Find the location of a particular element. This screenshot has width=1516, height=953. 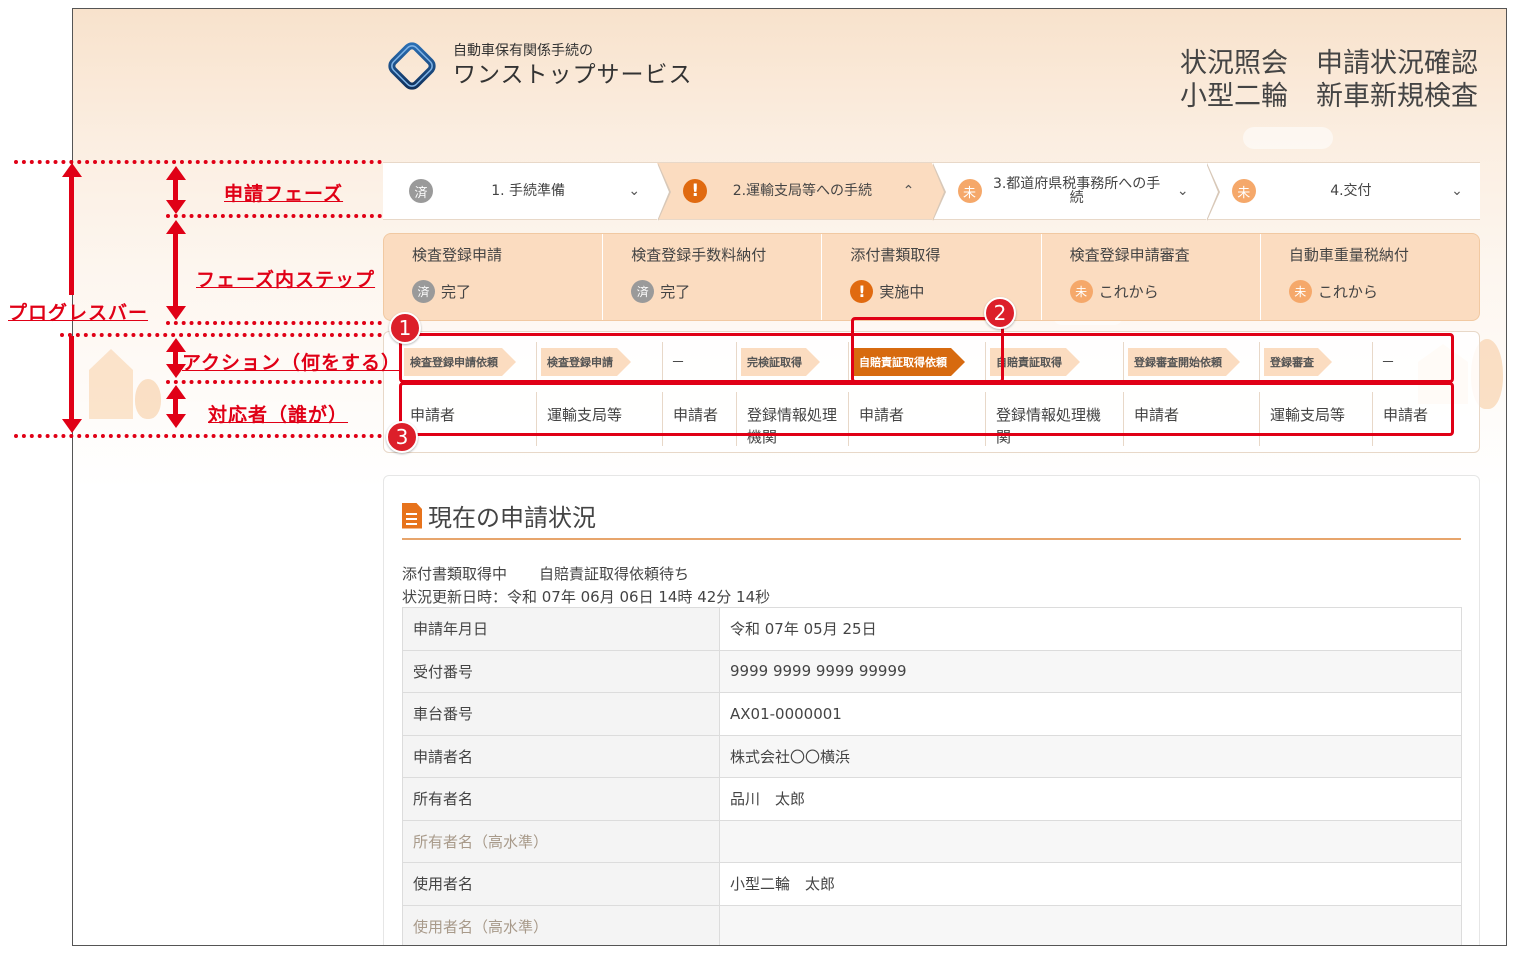

annotation-badge-3: 3 is located at coordinates (402, 437).